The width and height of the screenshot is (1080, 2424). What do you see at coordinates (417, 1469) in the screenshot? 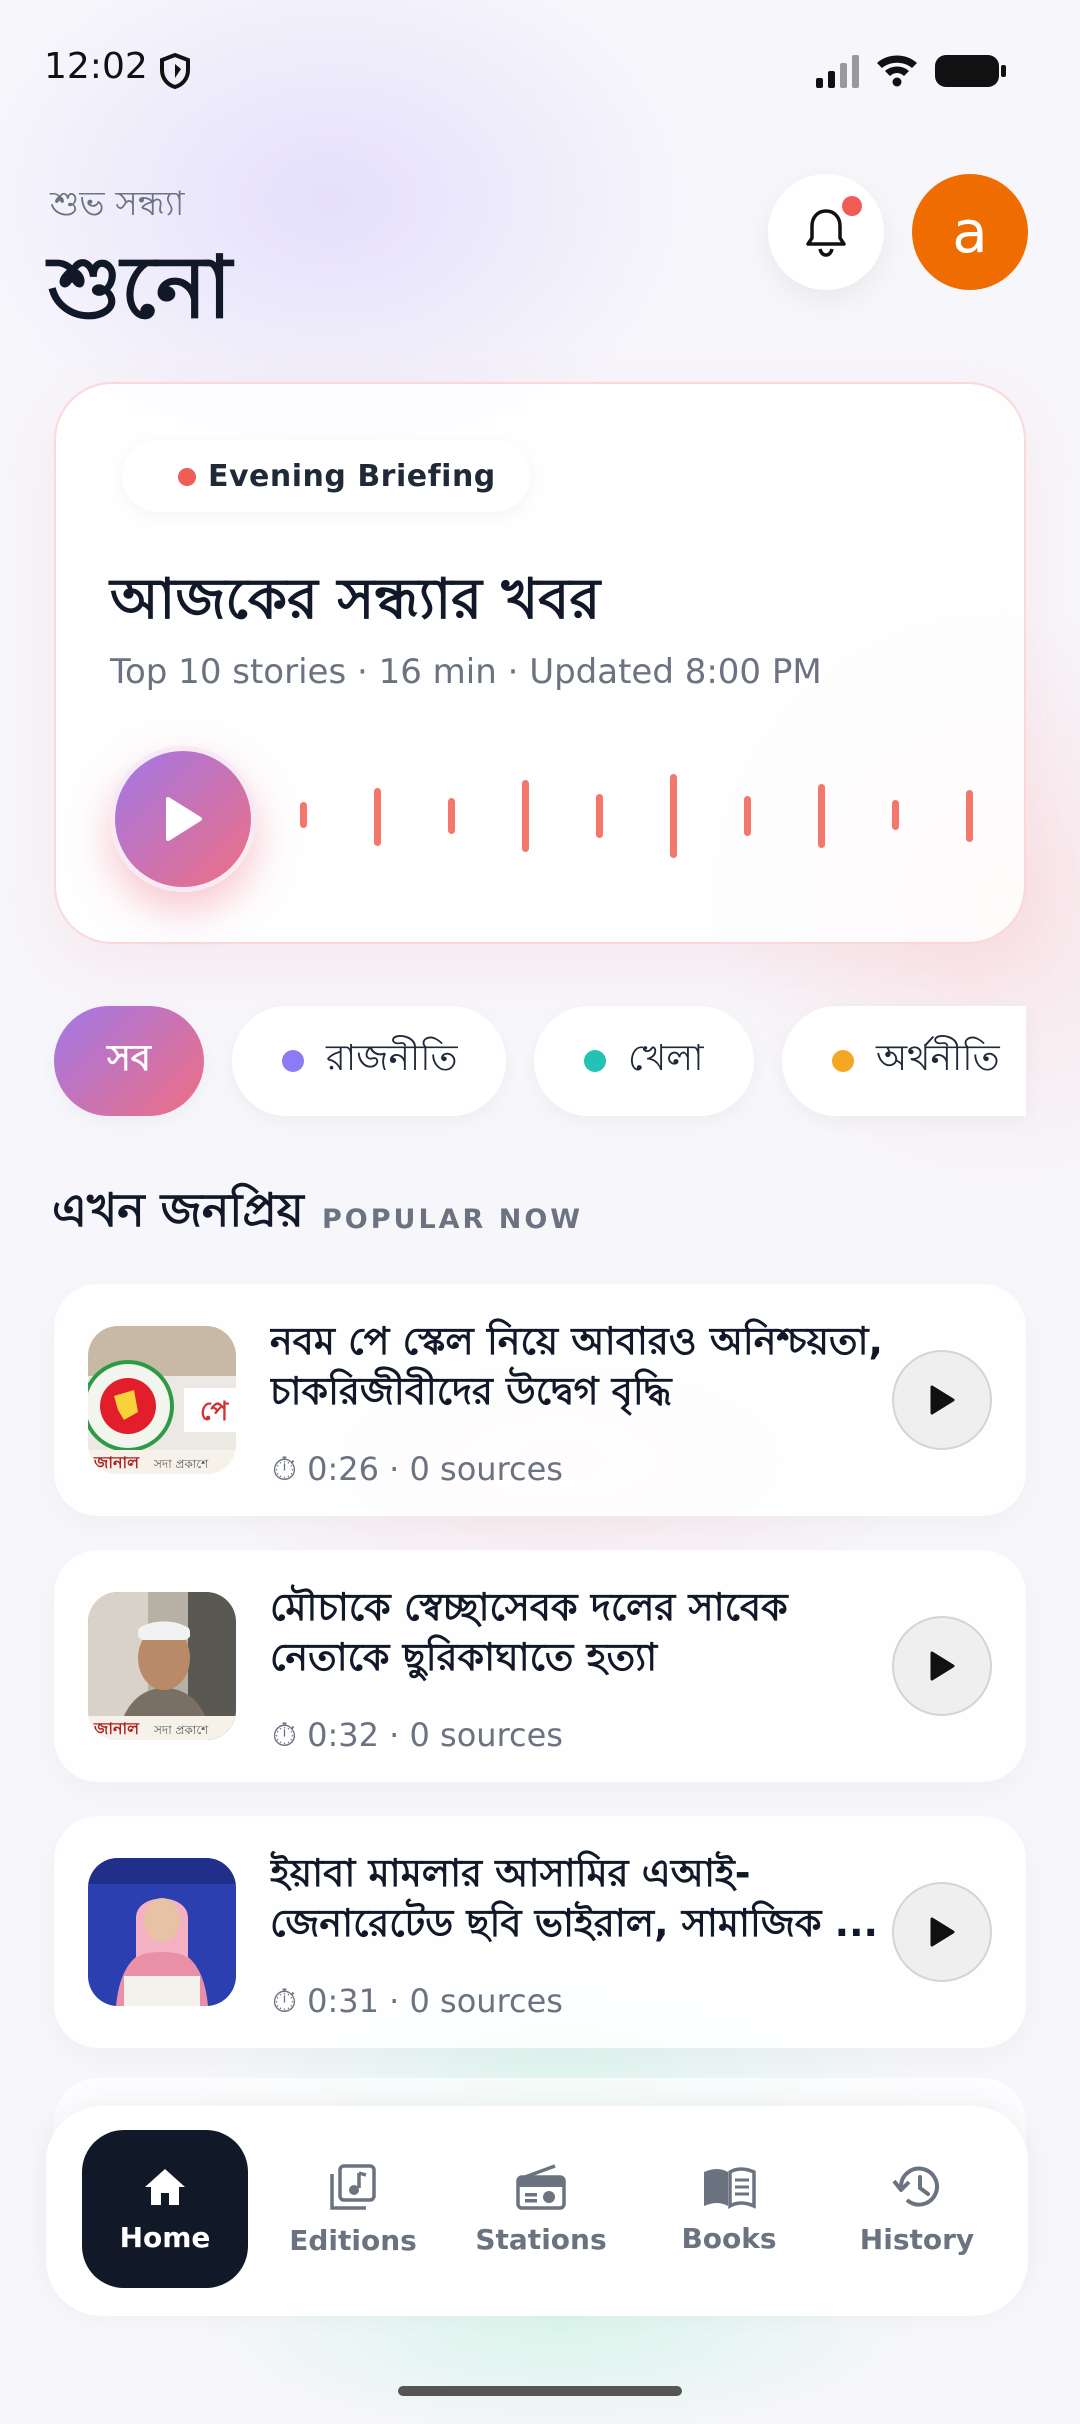
I see `news-meta: ⏱ 0:26 · 0 sources` at bounding box center [417, 1469].